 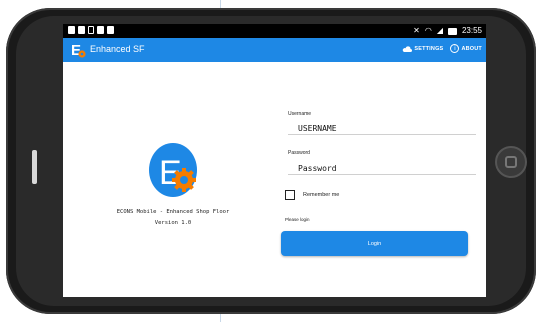 What do you see at coordinates (274, 50) in the screenshot?
I see `app-bar: E Enhanced SF SETTINGS i ABOUT` at bounding box center [274, 50].